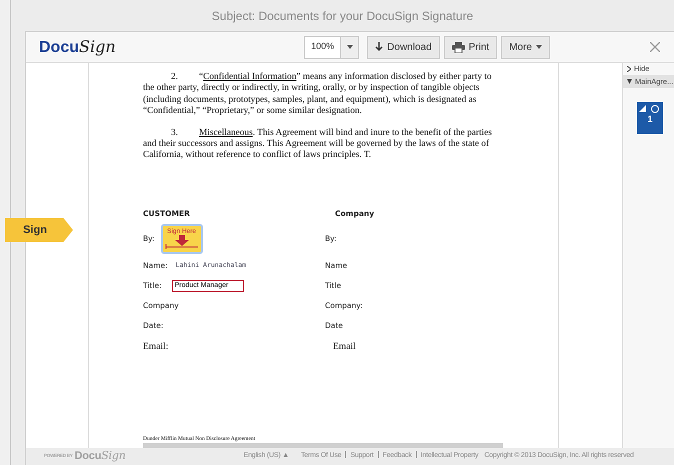  I want to click on field-label: Email:, so click(156, 347).